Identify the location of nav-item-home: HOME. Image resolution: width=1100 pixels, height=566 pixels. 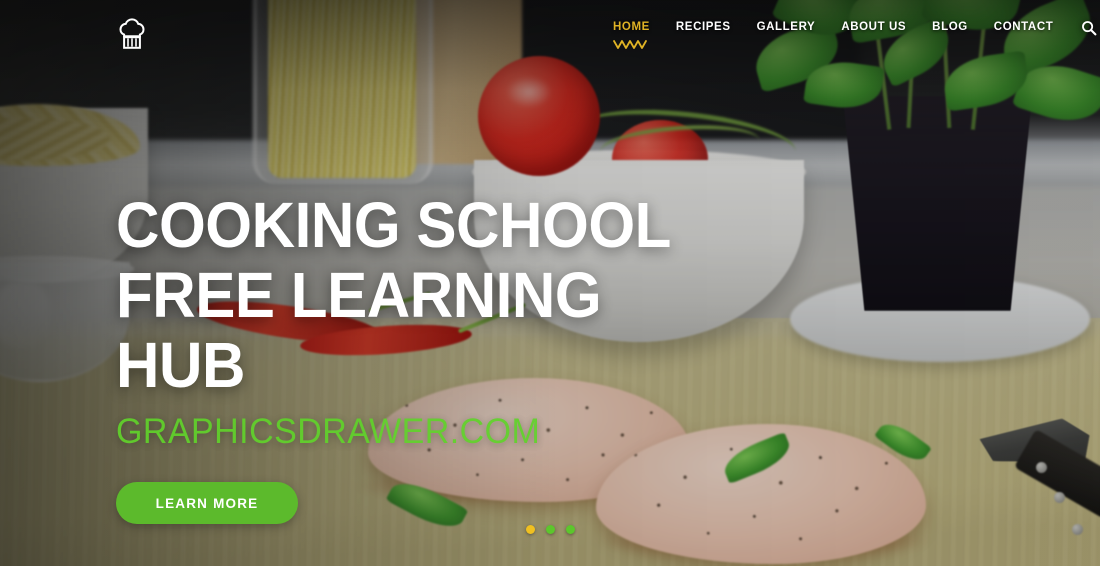
(631, 34).